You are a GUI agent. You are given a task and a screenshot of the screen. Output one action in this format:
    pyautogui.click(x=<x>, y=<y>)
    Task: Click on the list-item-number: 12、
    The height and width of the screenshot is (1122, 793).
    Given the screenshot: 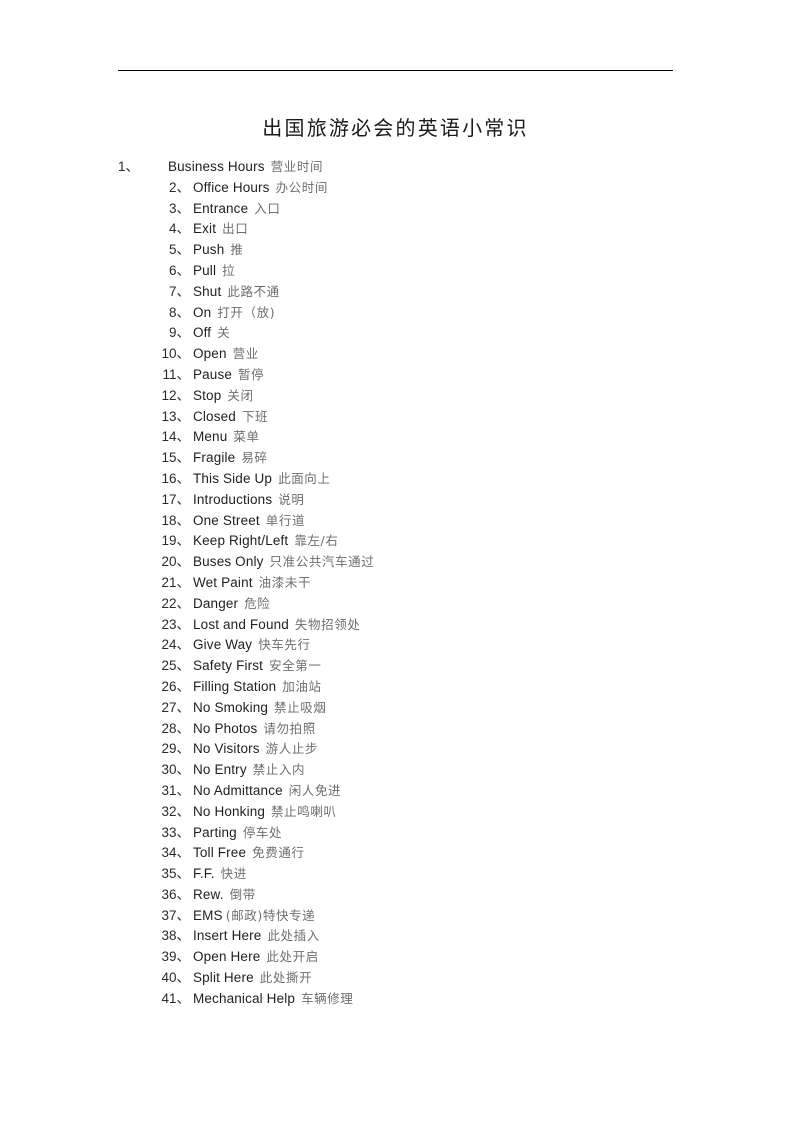 What is the action you would take?
    pyautogui.click(x=175, y=395)
    